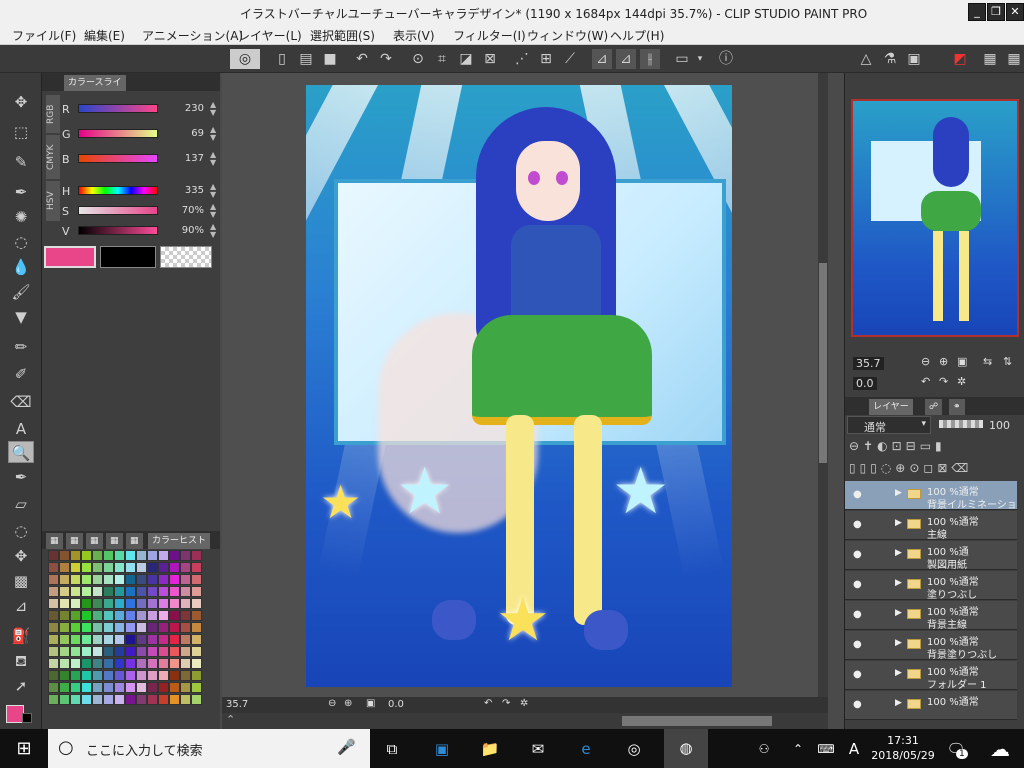 This screenshot has height=768, width=1024. I want to click on layer-property-icon: ◩, so click(960, 59).